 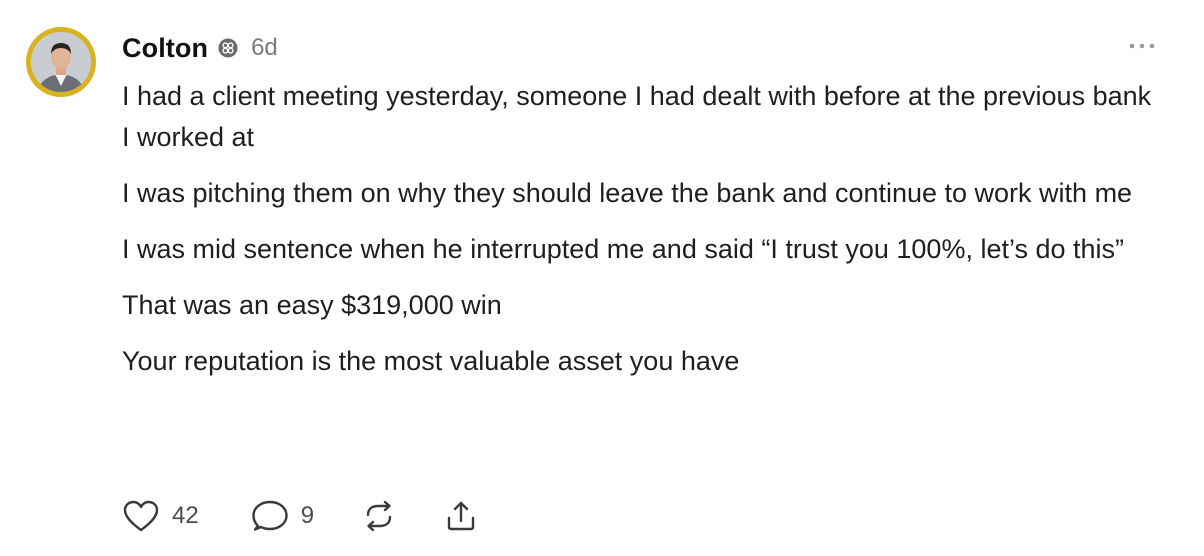 I want to click on post-paragraph: That was an easy $319,000 win, so click(x=312, y=305).